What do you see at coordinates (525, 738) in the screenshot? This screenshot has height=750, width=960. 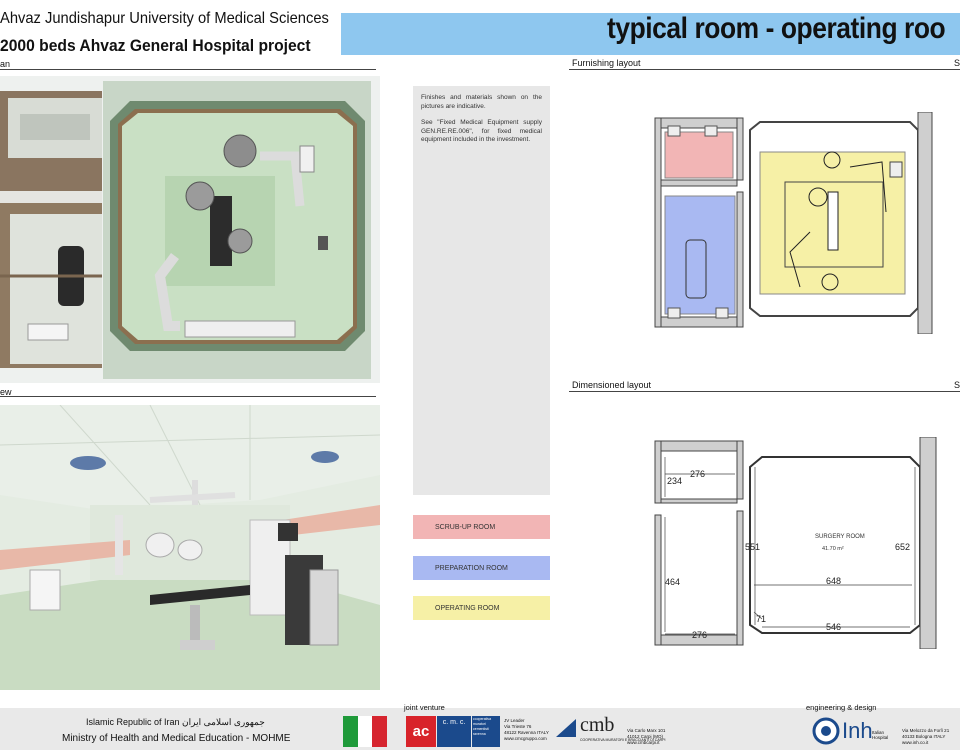 I see `cmc-address-line: www.cmcgruppo.com` at bounding box center [525, 738].